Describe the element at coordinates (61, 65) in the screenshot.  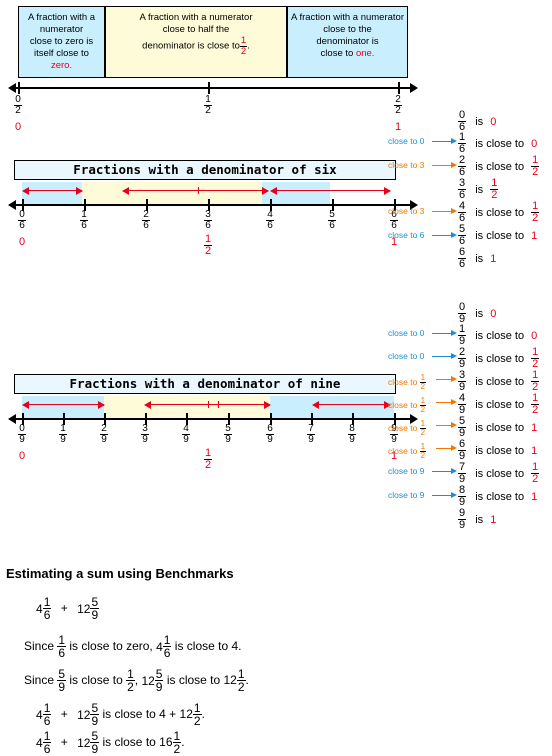
I see `box1-line4: zero.` at that location.